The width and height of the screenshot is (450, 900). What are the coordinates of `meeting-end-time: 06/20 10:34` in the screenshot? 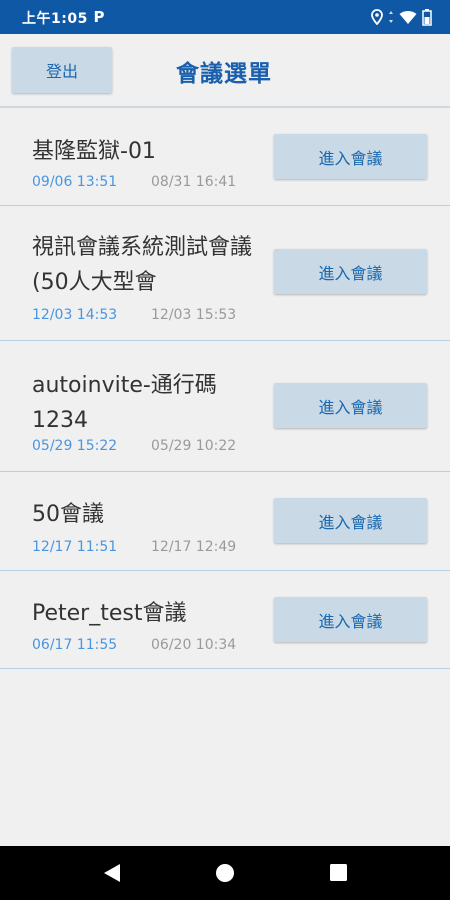 It's located at (194, 645).